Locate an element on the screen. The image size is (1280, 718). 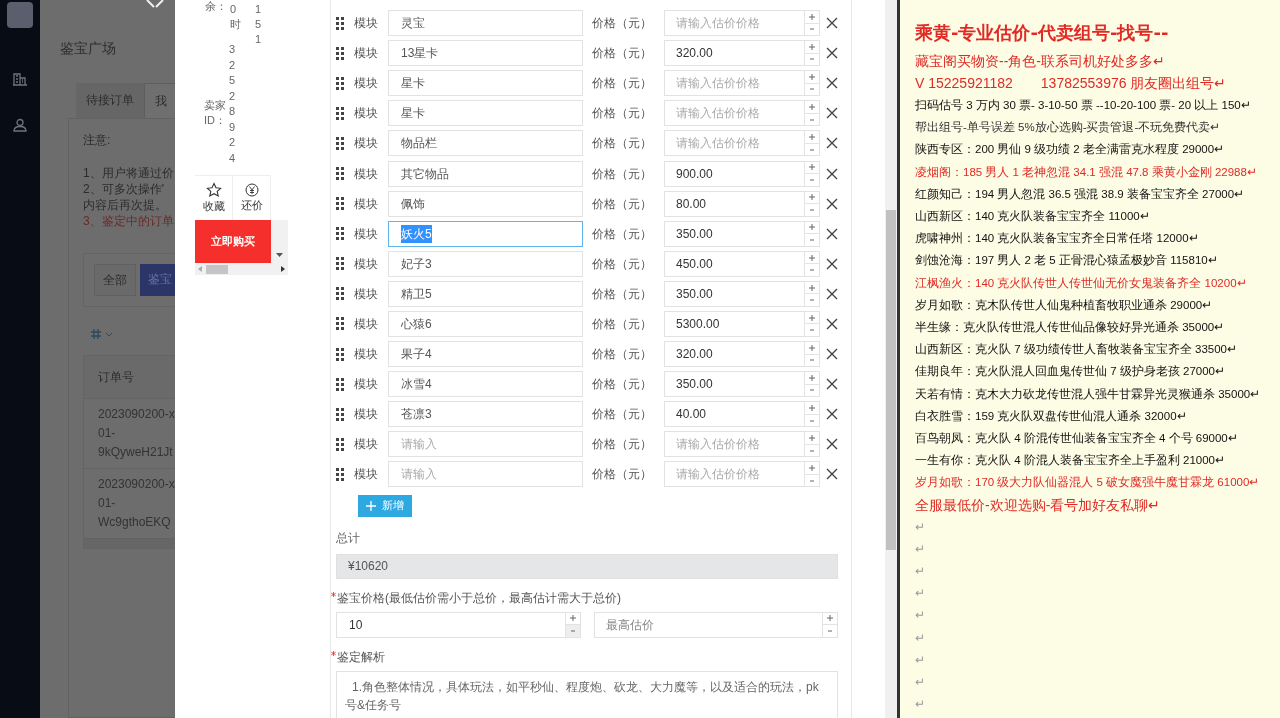
document-line: 佳期良年：克火队混人回血鬼传世仙 7 级护身老孩 27000↵ is located at coordinates (1070, 371).